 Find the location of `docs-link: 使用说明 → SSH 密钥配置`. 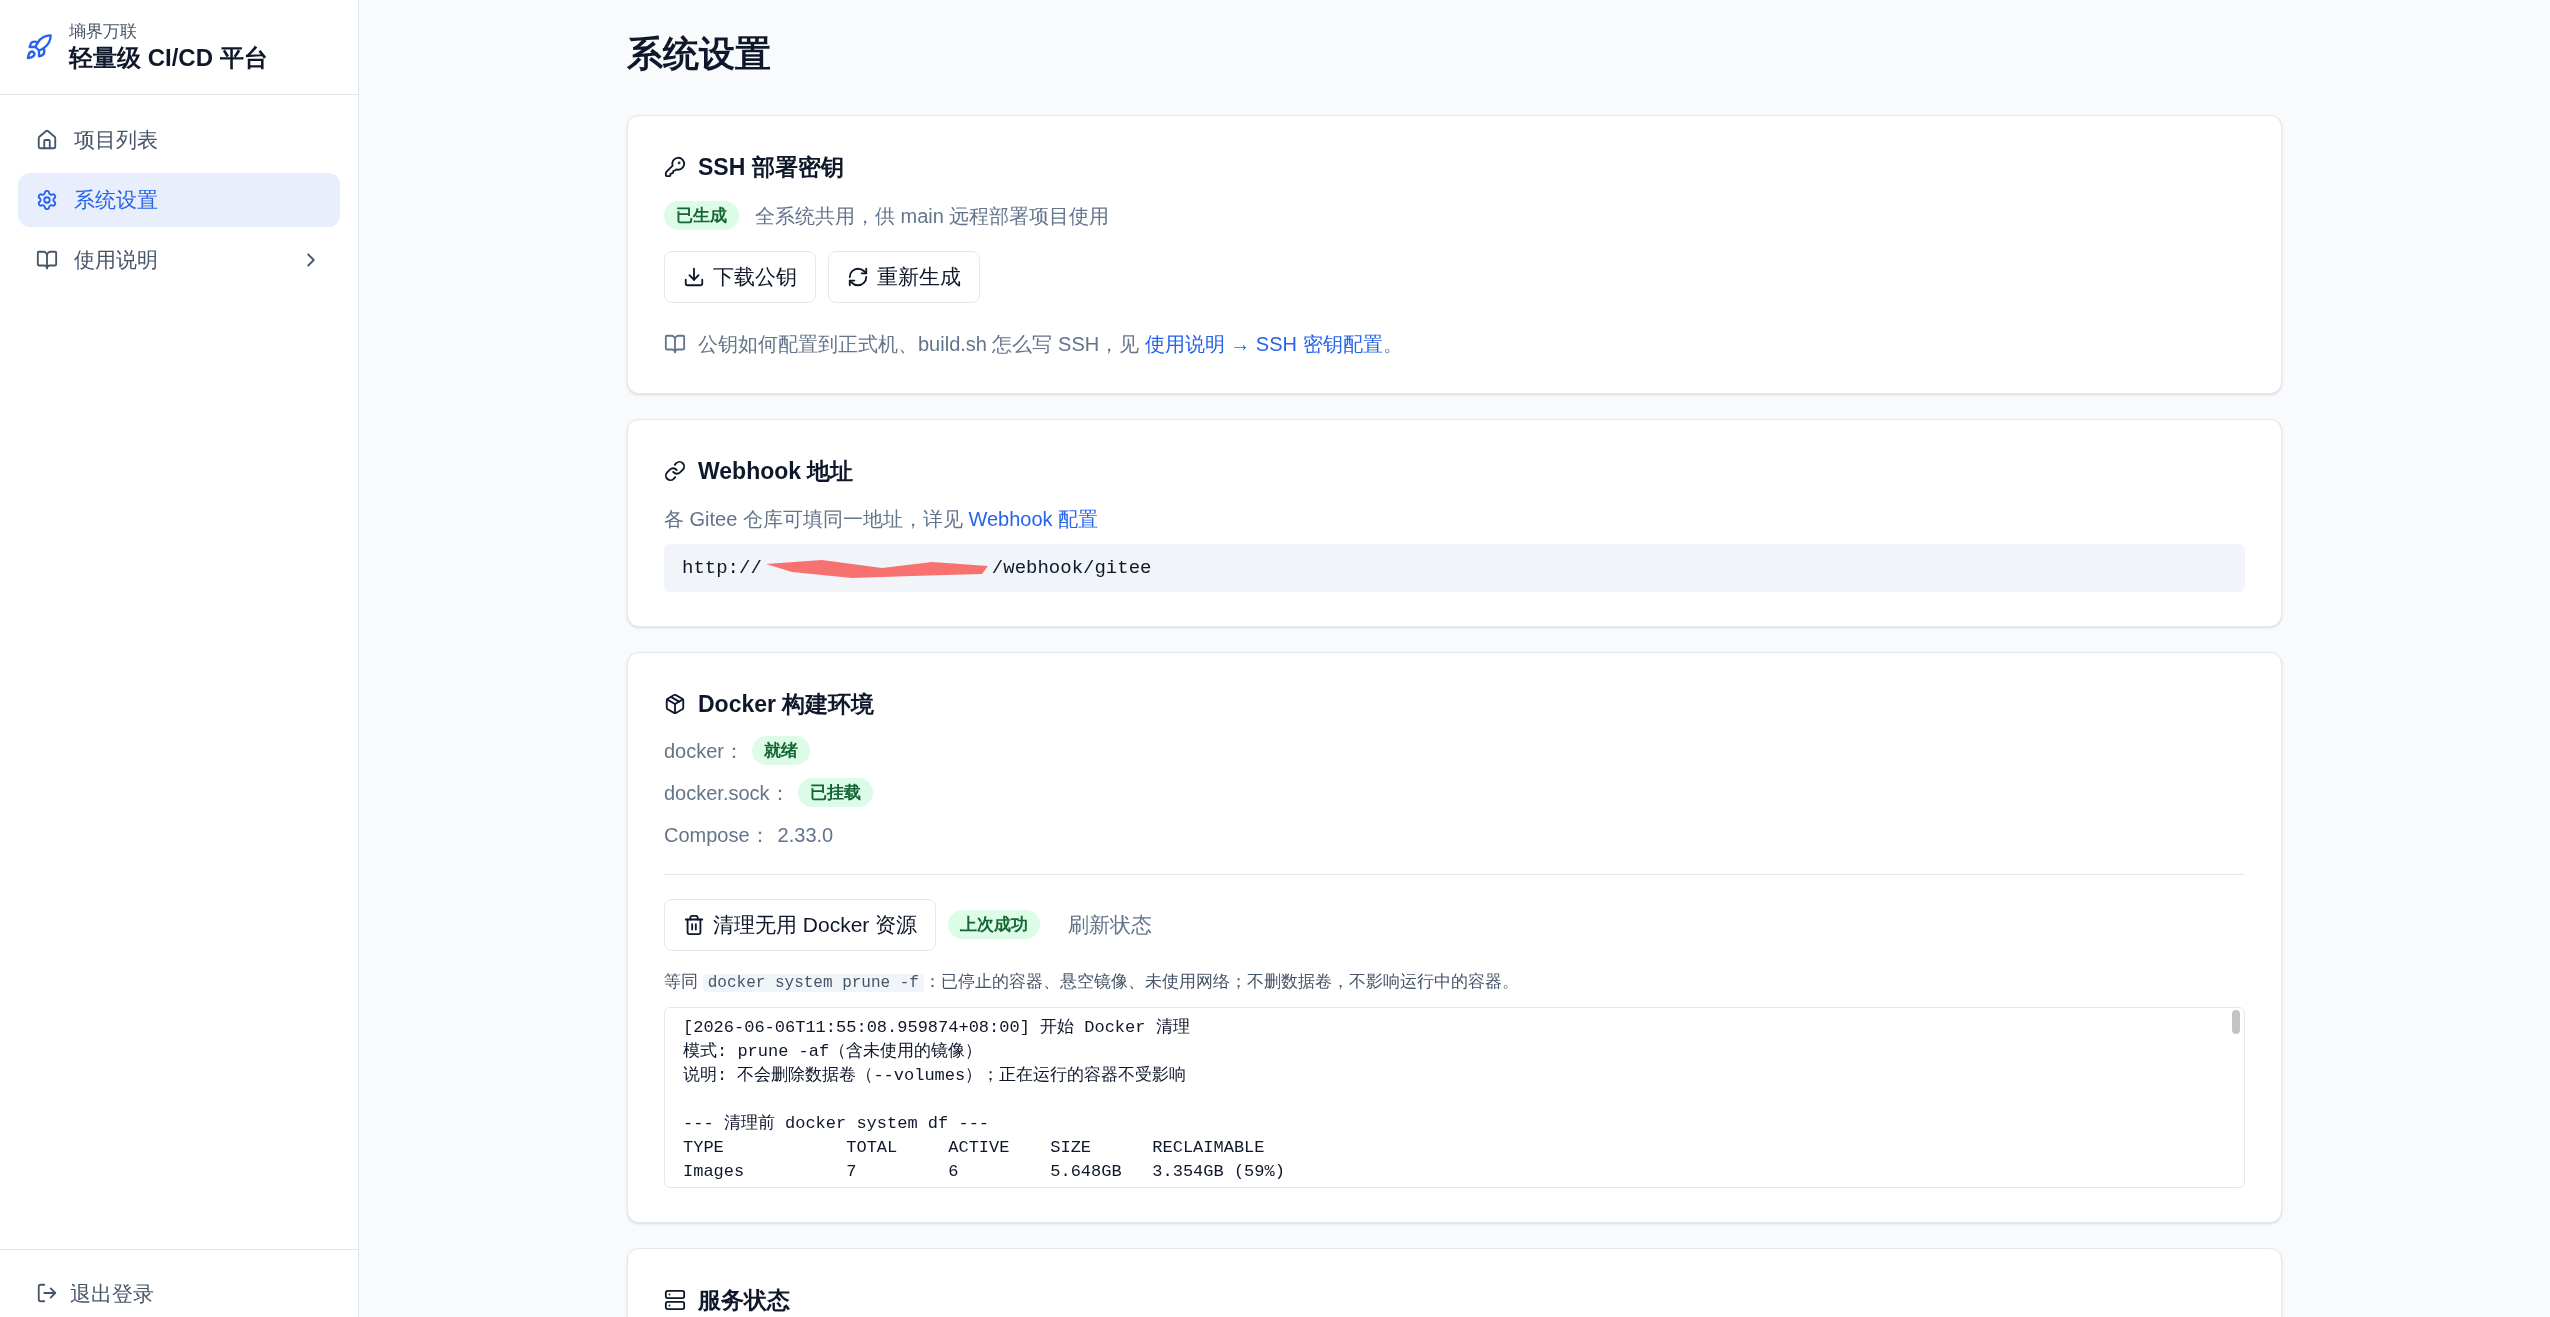

docs-link: 使用说明 → SSH 密钥配置 is located at coordinates (1263, 343).